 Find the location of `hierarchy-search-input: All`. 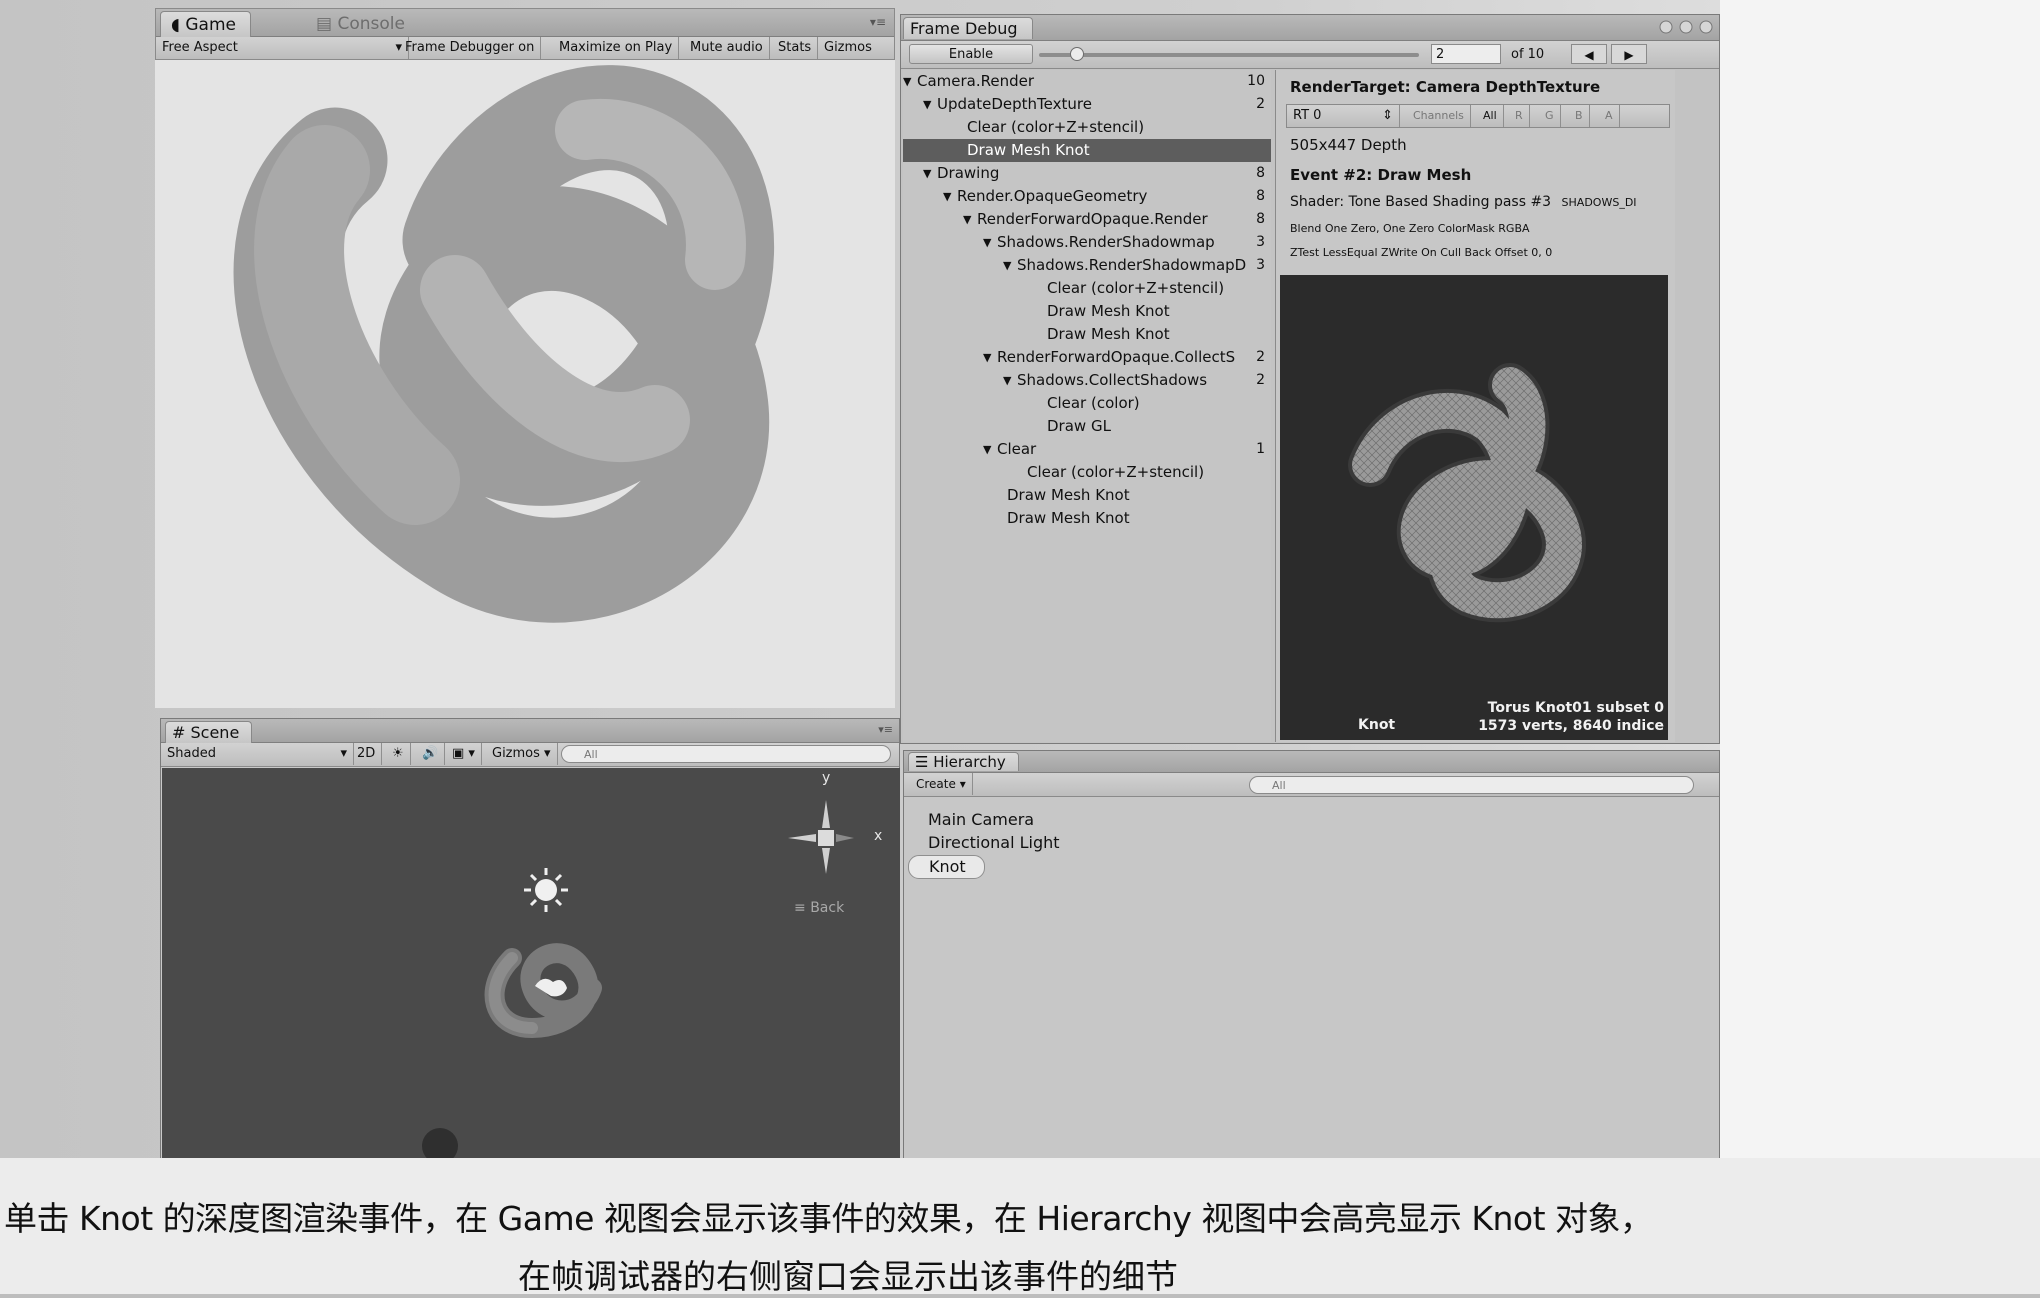

hierarchy-search-input: All is located at coordinates (1471, 785).